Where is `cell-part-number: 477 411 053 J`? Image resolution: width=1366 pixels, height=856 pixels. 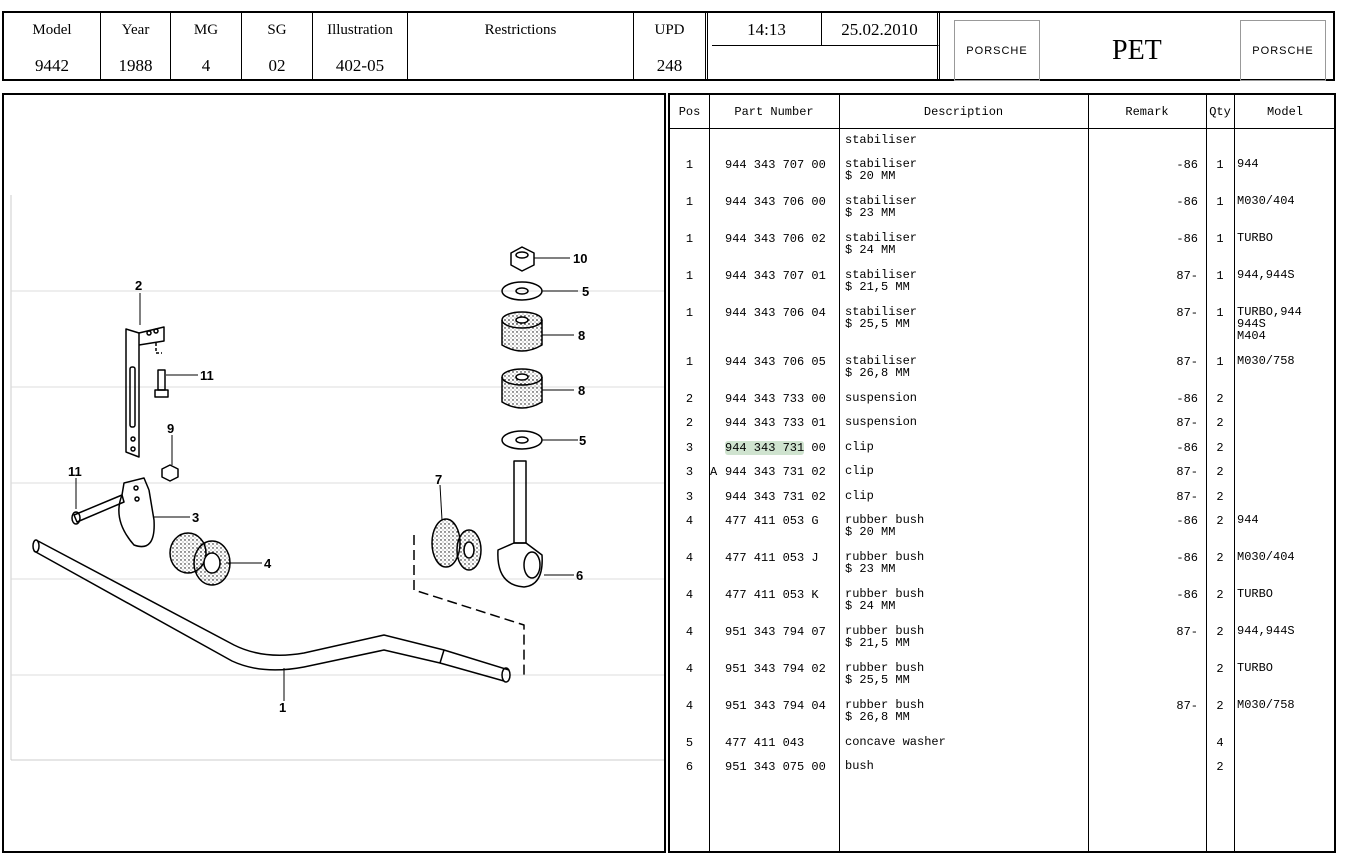 cell-part-number: 477 411 053 J is located at coordinates (772, 558).